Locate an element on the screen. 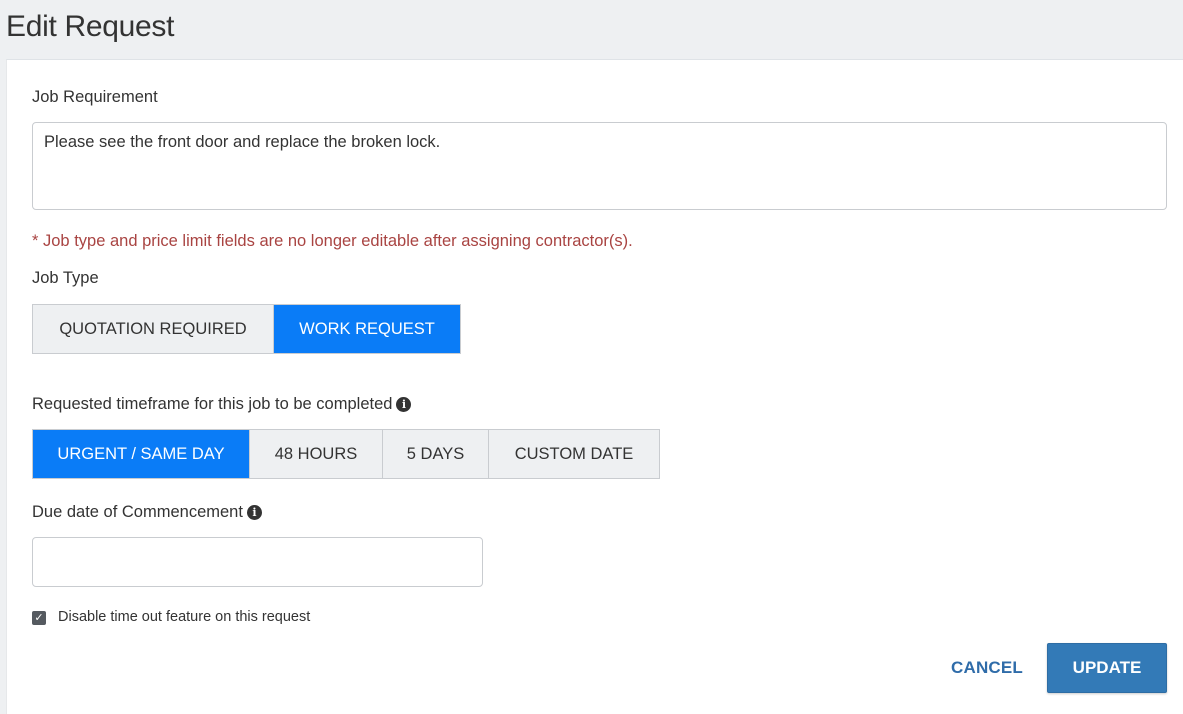 Image resolution: width=1183 pixels, height=714 pixels. job-type-toggle: QUOTATION REQUIRED WORK REQUEST is located at coordinates (246, 329).